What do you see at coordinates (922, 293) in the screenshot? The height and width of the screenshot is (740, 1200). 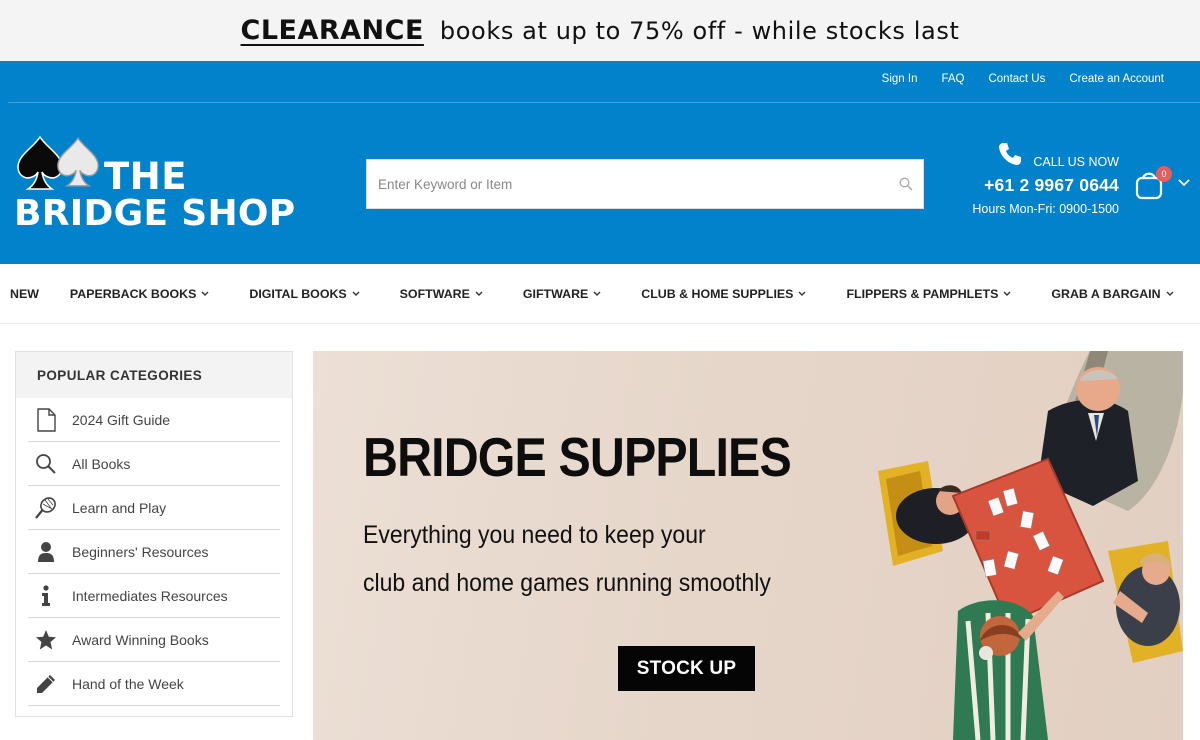 I see `nav-item-label: FLIPPERS & PAMPHLETS` at bounding box center [922, 293].